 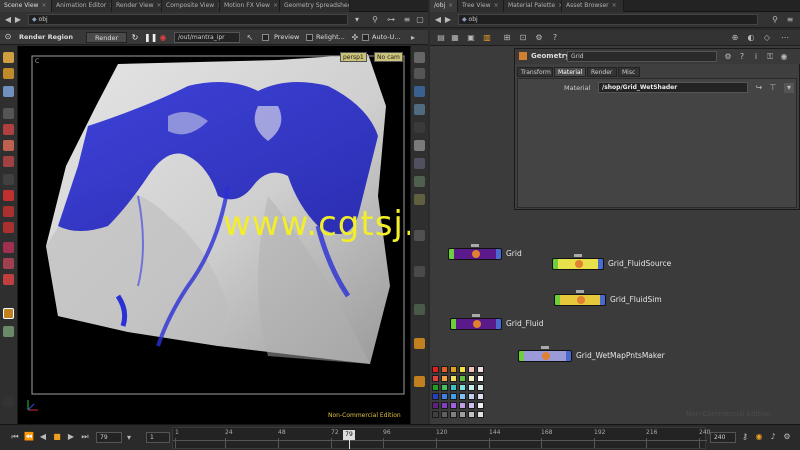 I want to click on right-tab-2: Material Palette×, so click(x=533, y=6).